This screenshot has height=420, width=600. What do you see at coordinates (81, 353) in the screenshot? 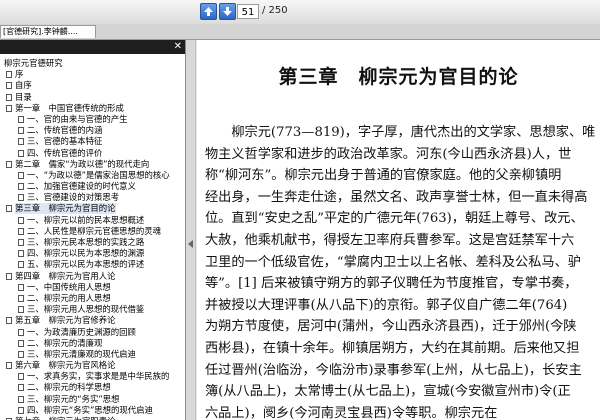
I see `bookmark-label: 三、柳宗元清廉观的现代启迪` at bounding box center [81, 353].